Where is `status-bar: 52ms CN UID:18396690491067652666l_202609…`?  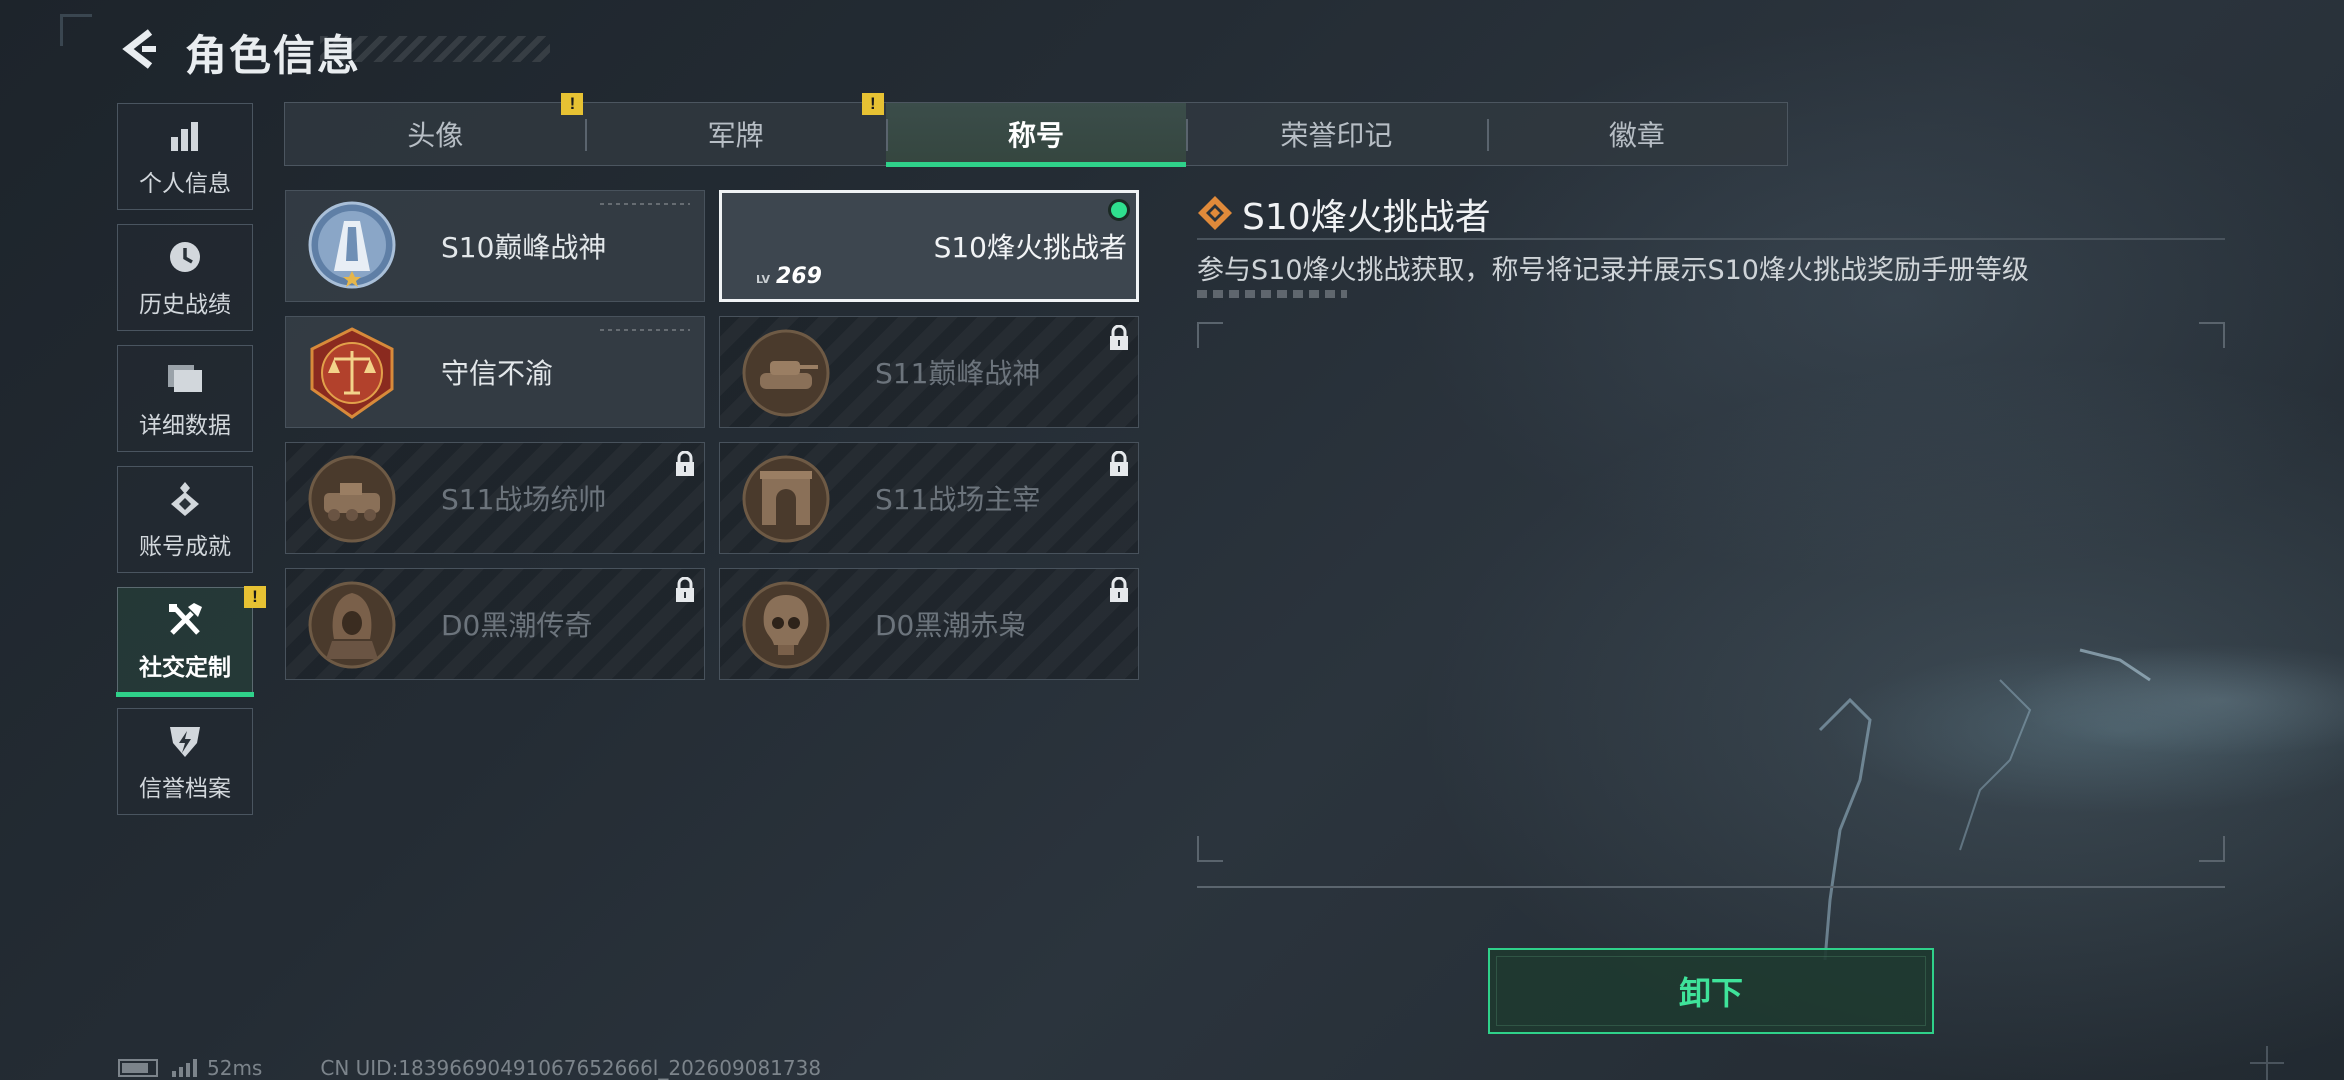 status-bar: 52ms CN UID:18396690491067652666l_202609… is located at coordinates (469, 1068).